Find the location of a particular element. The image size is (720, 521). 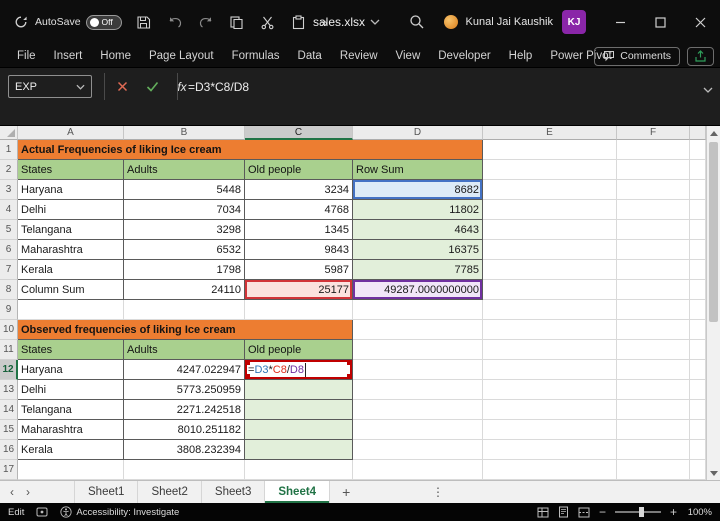

cell-A3: Haryana is located at coordinates (71, 190).